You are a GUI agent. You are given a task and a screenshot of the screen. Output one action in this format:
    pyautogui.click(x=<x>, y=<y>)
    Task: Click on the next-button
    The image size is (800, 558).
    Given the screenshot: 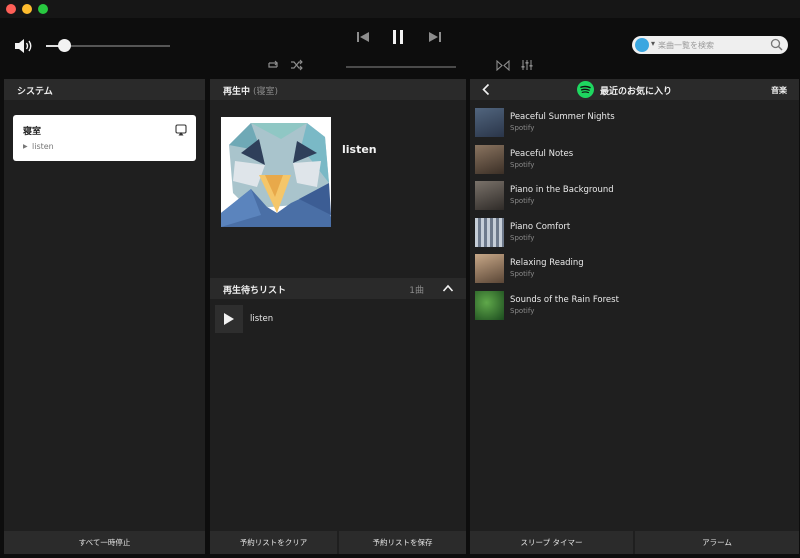 What is the action you would take?
    pyautogui.click(x=435, y=37)
    